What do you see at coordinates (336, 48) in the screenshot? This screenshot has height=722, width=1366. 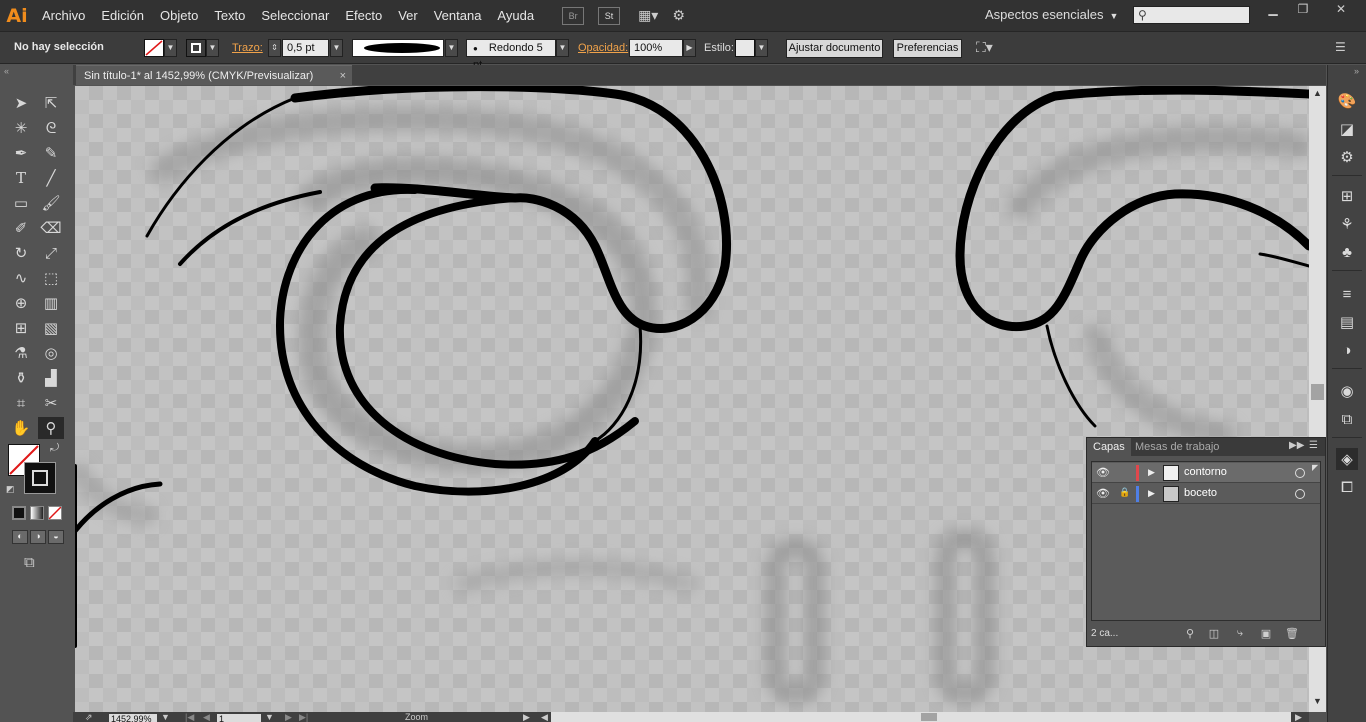 I see `stroke-weight-dropdown: ▼` at bounding box center [336, 48].